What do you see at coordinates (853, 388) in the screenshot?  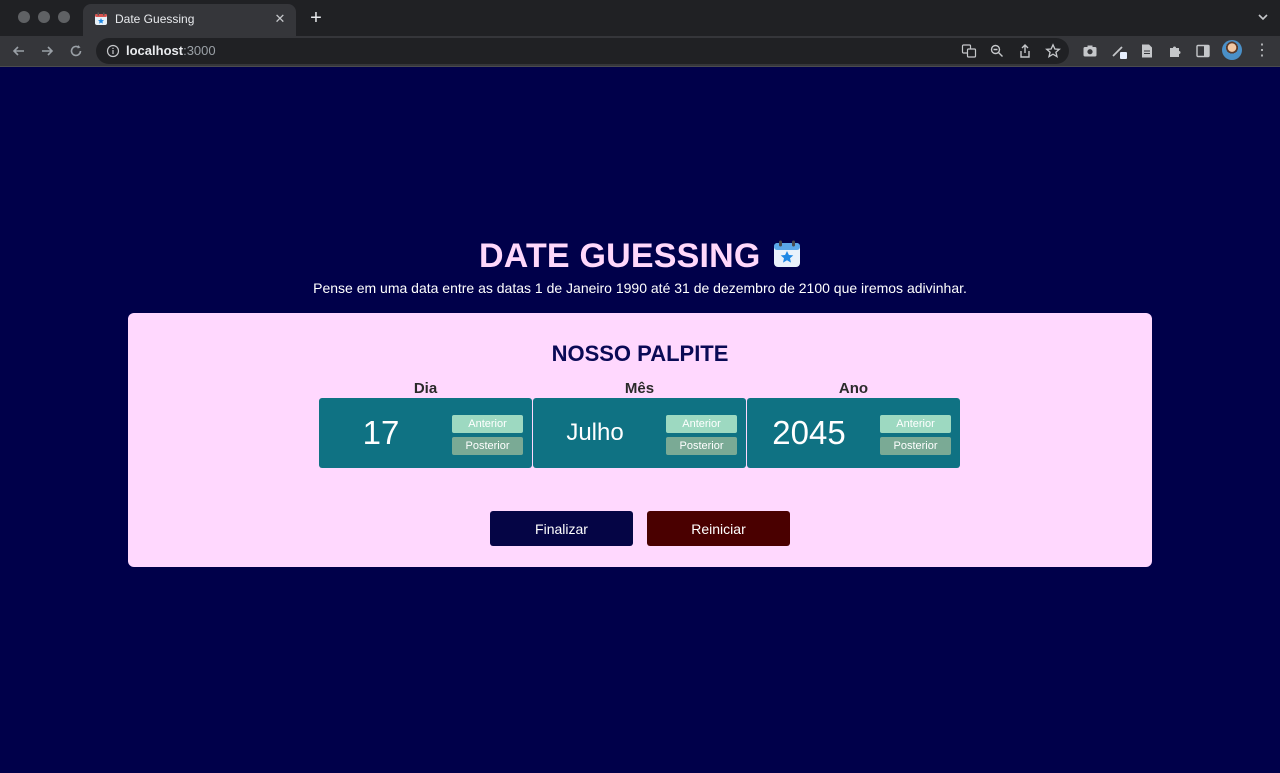 I see `year-label: Ano` at bounding box center [853, 388].